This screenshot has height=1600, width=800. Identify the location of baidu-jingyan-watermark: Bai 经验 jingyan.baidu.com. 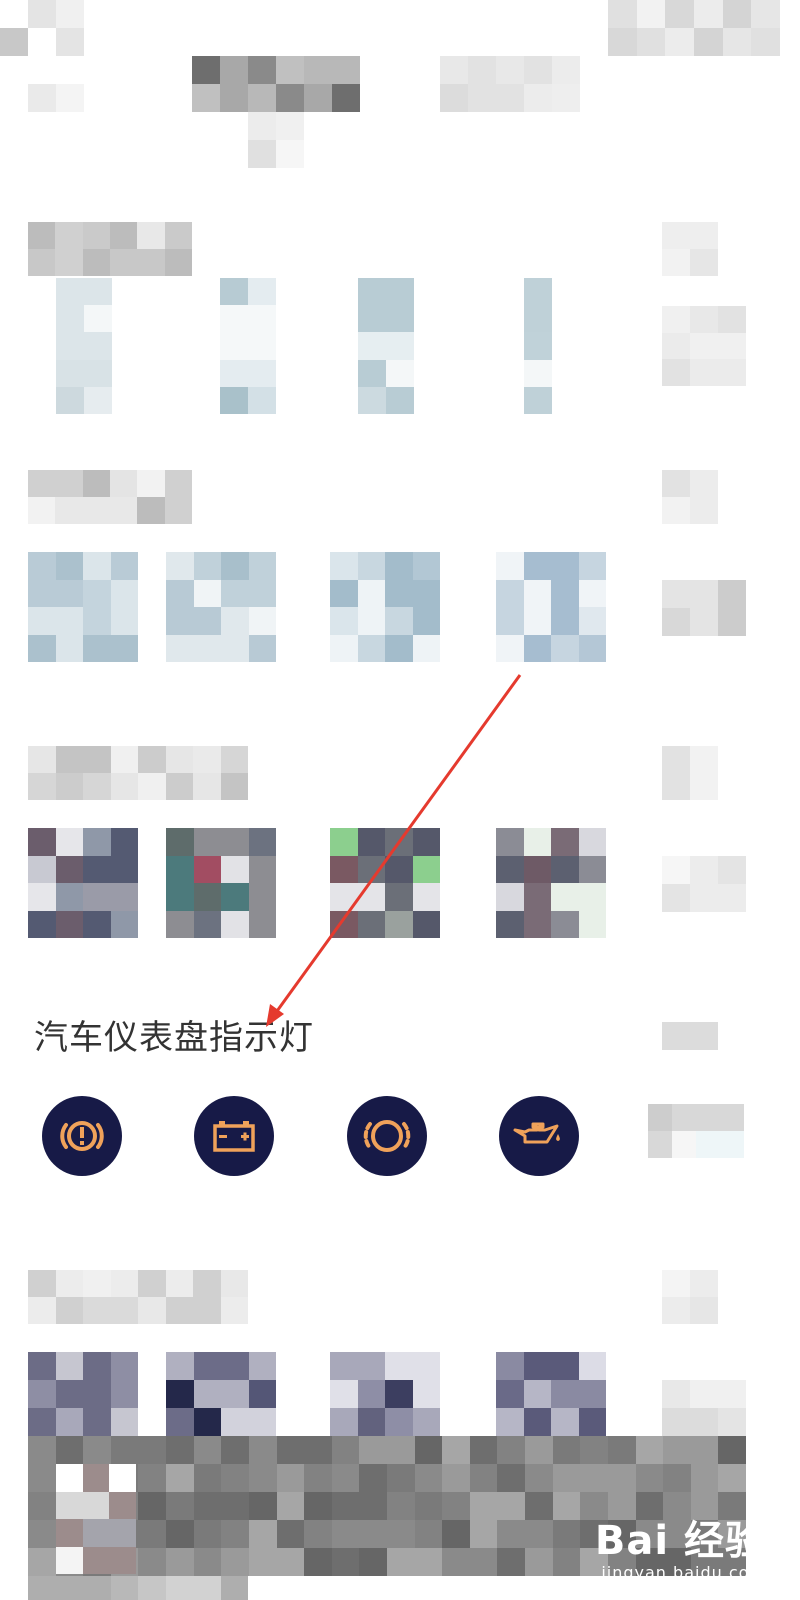
(680, 1550).